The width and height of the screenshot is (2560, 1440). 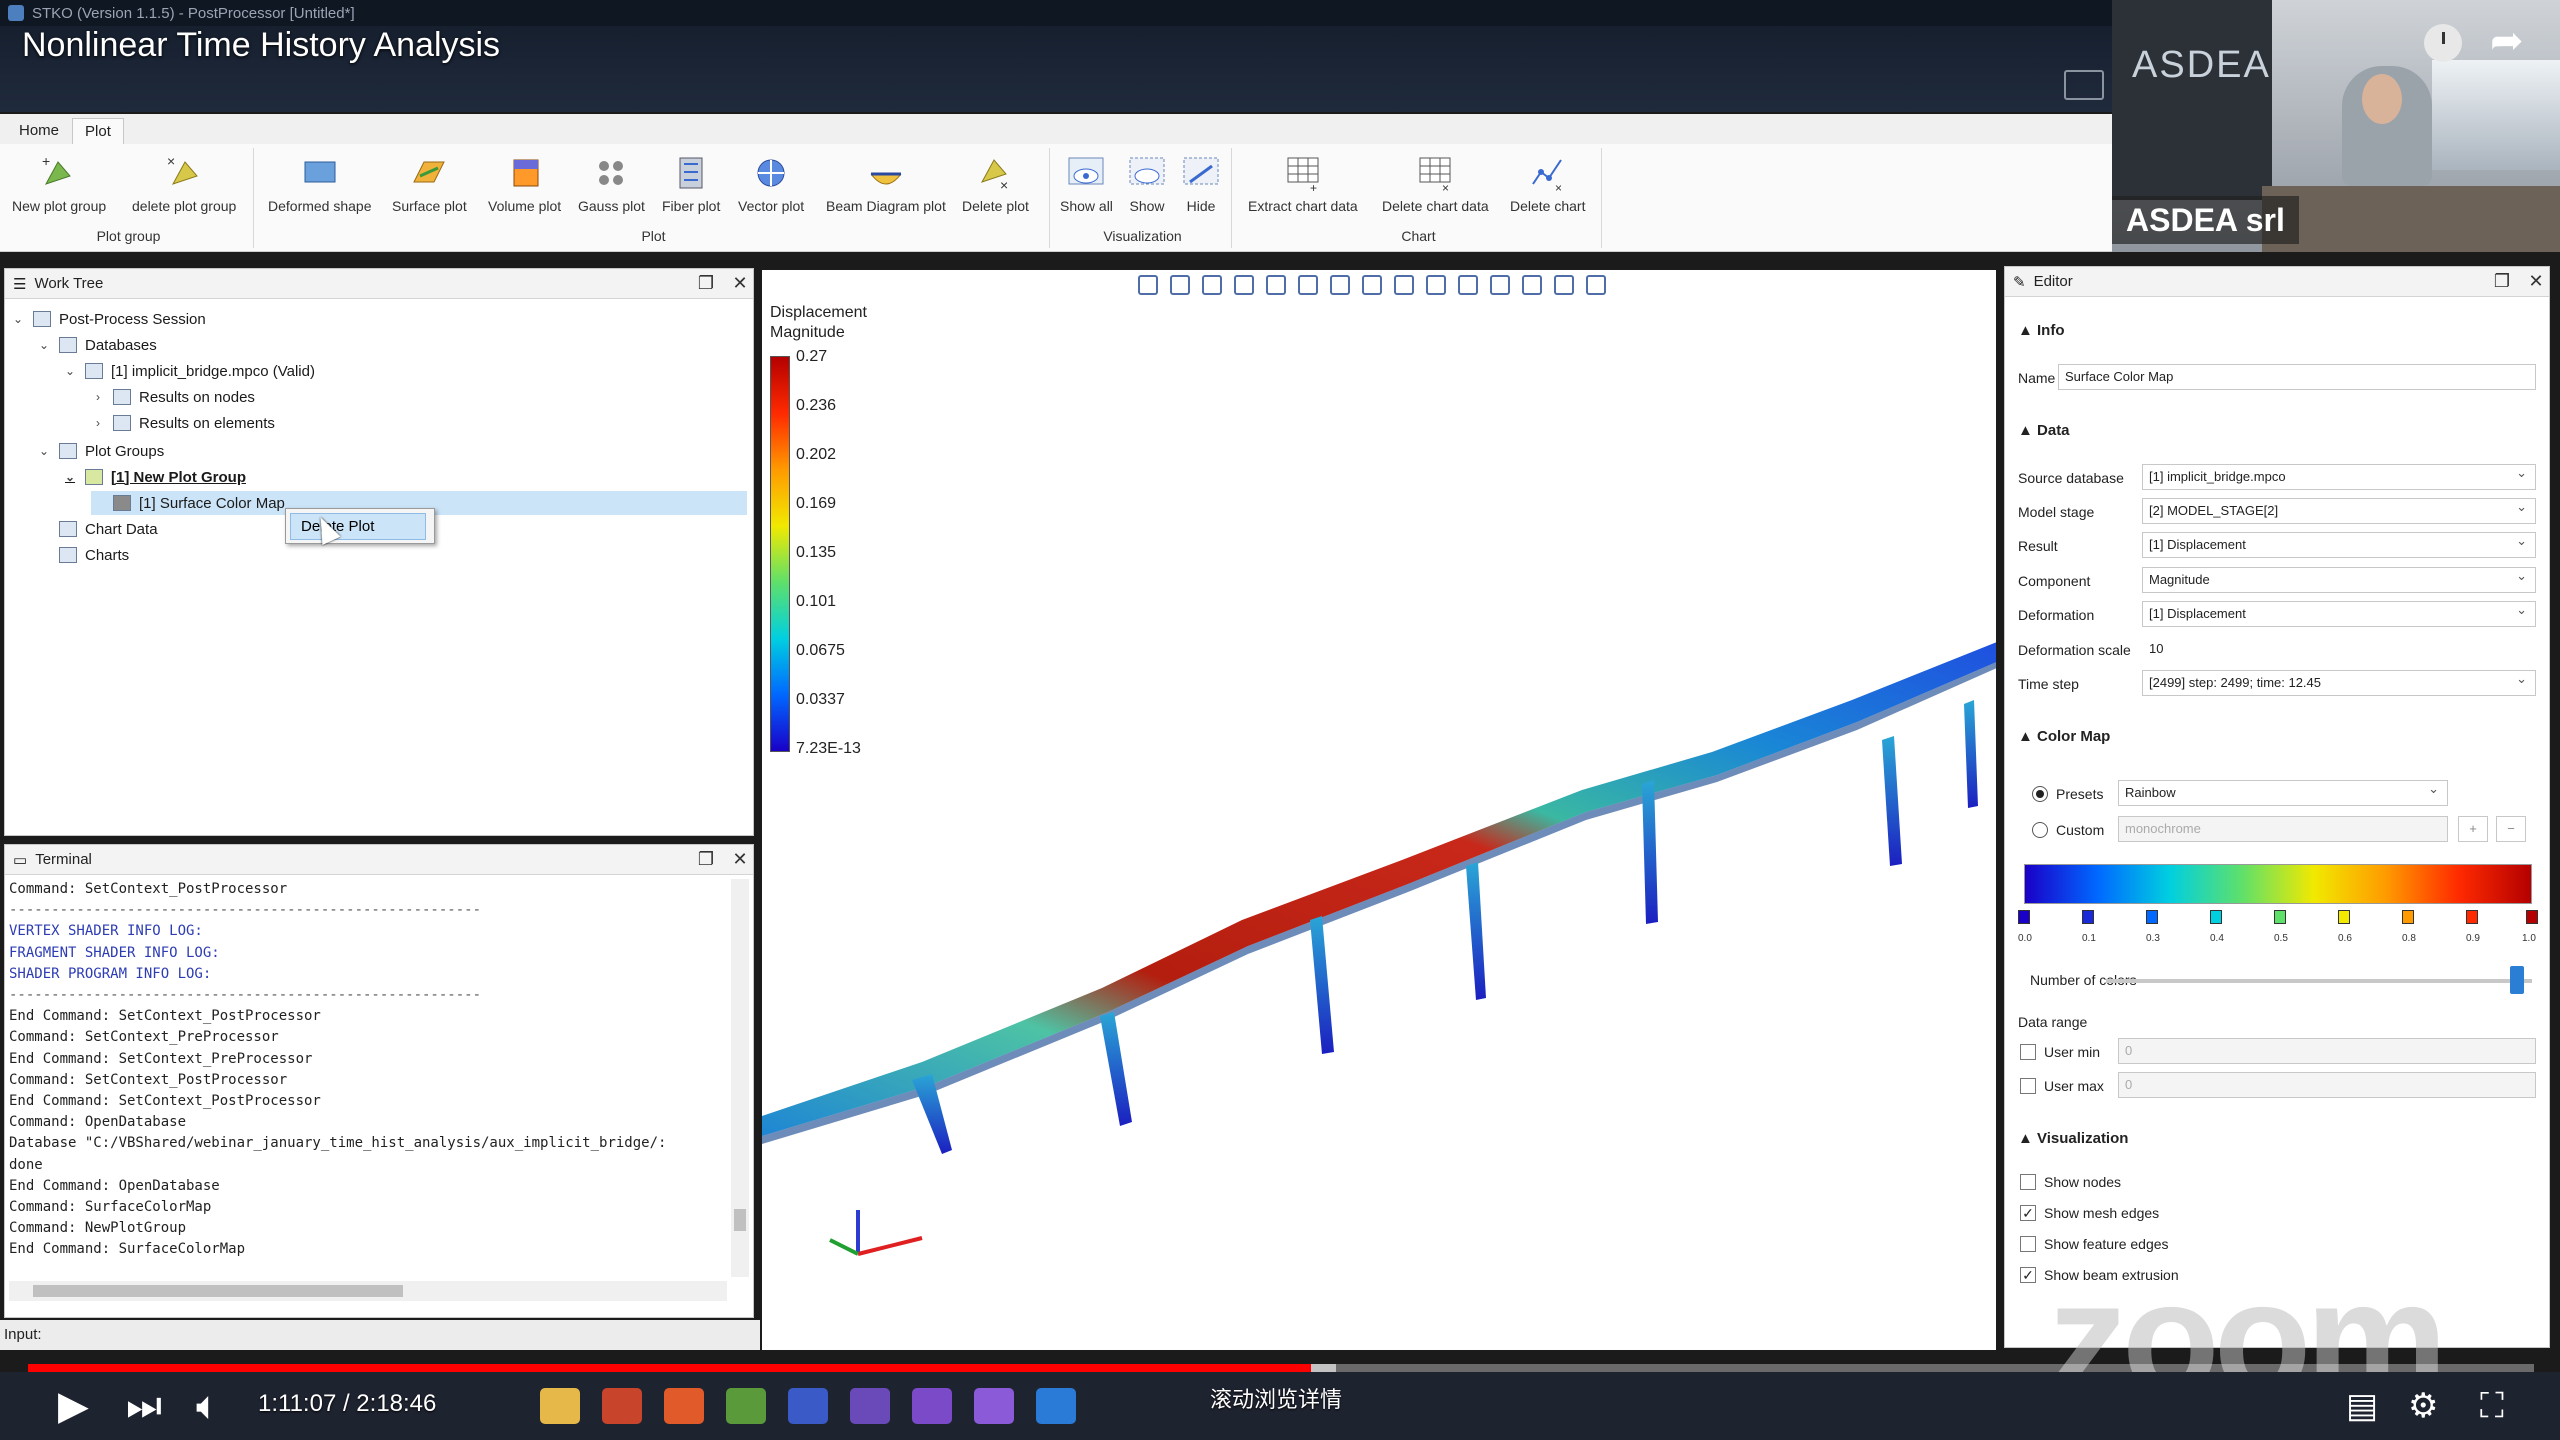 What do you see at coordinates (173, 397) in the screenshot?
I see `tree-node-results-nodes: › Results on nodes` at bounding box center [173, 397].